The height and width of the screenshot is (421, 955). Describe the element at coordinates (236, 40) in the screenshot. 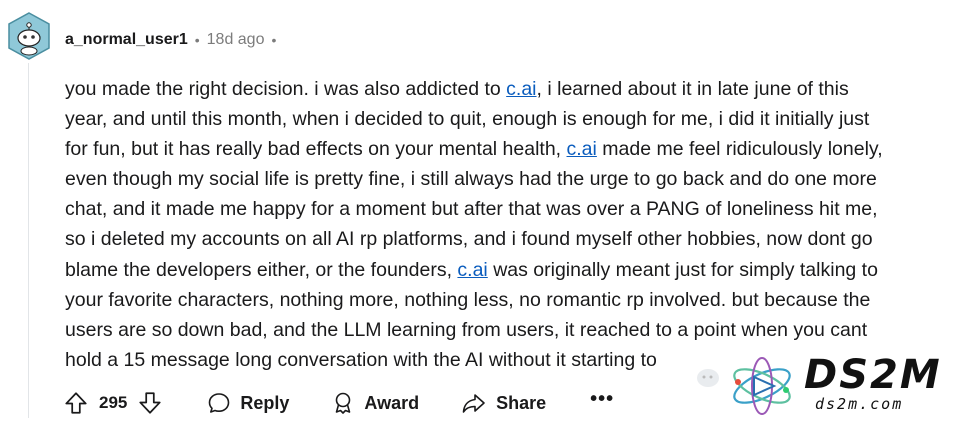

I see `timestamp: 18d ago` at that location.